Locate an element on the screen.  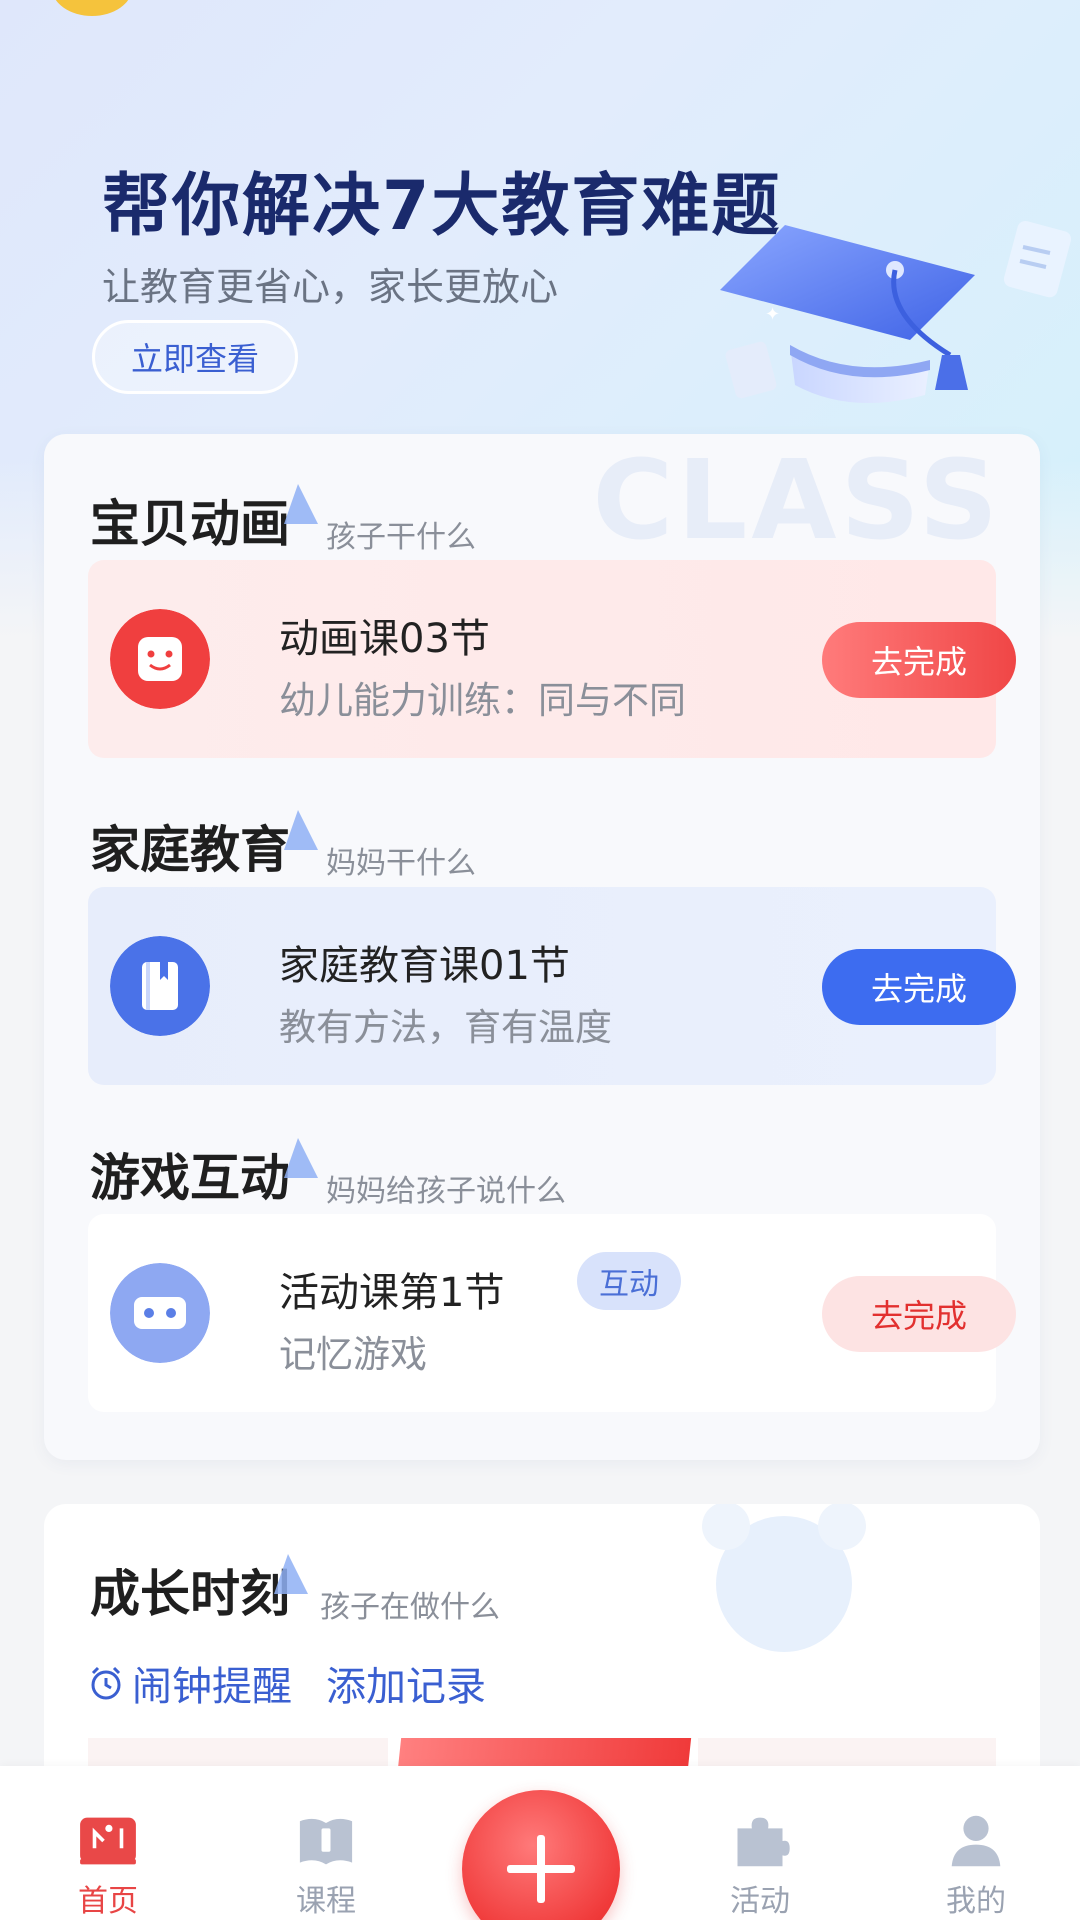
task-description: 教有方法，育有温度 is located at coordinates (445, 1027).